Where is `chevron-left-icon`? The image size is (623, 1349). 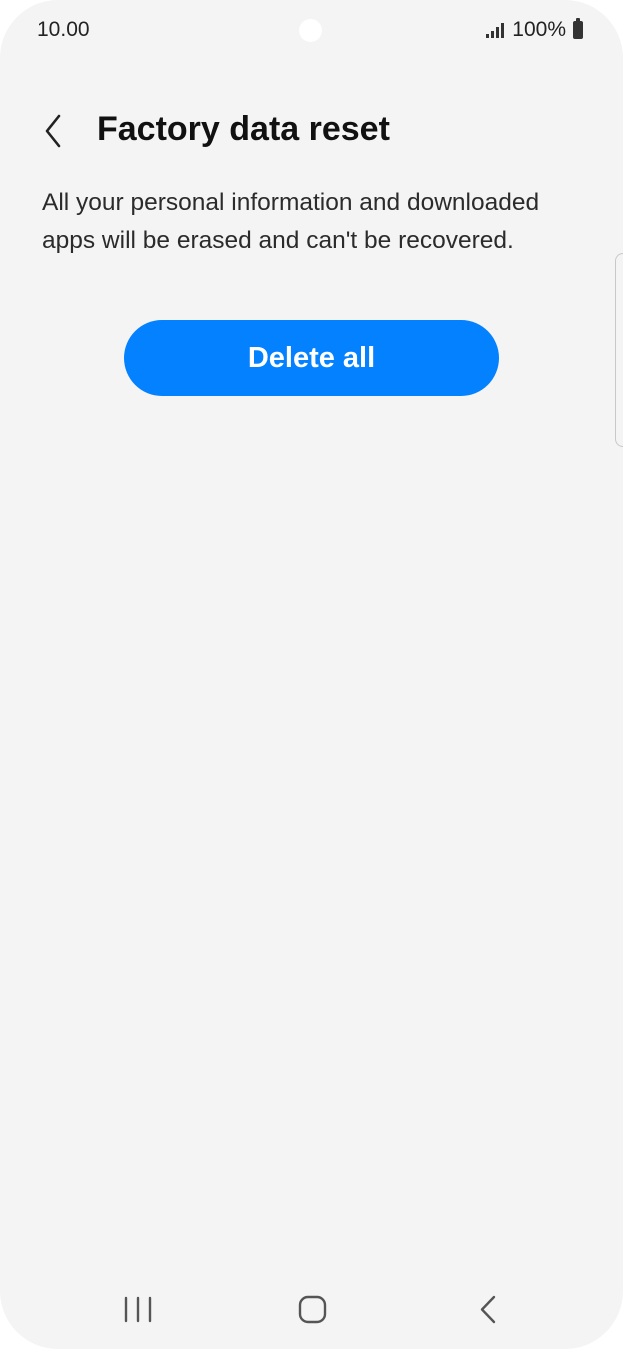 chevron-left-icon is located at coordinates (53, 131).